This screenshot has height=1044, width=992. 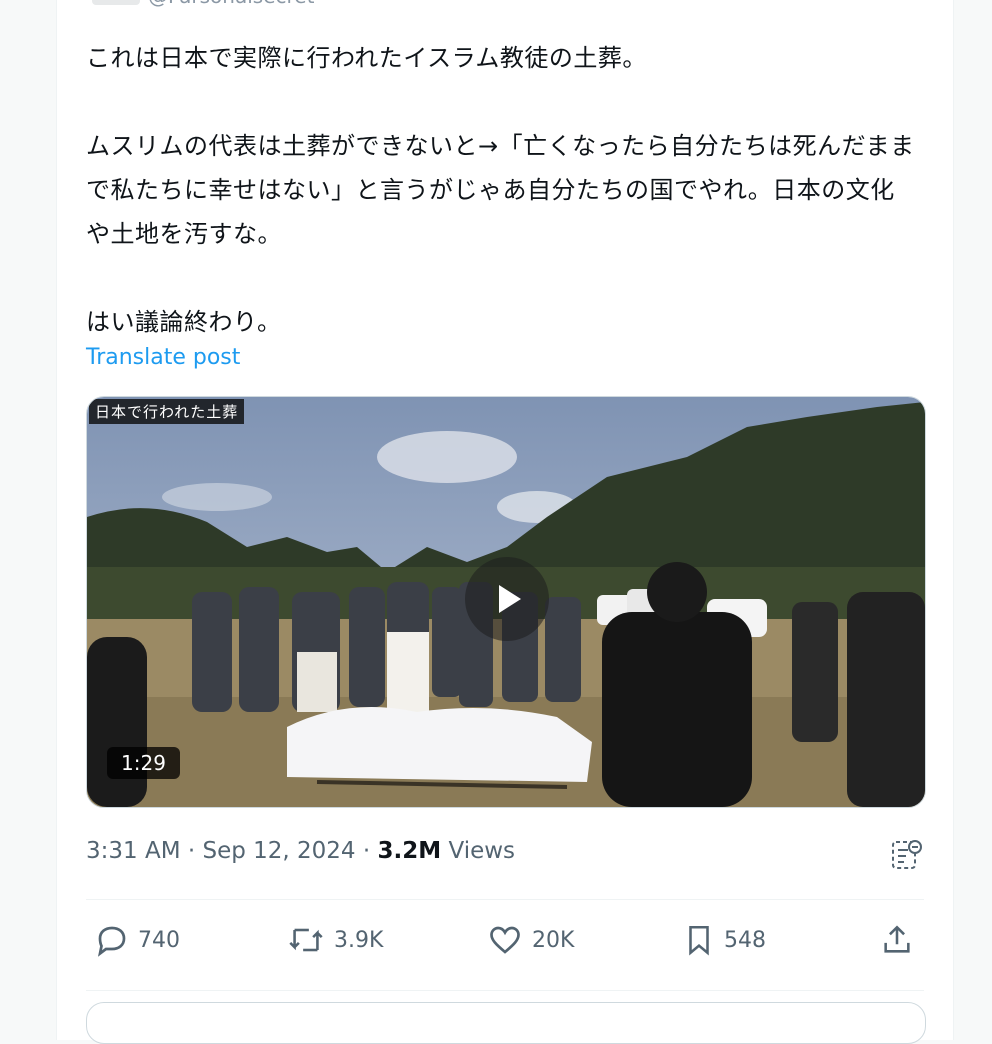 What do you see at coordinates (506, 1023) in the screenshot?
I see `reply-composer` at bounding box center [506, 1023].